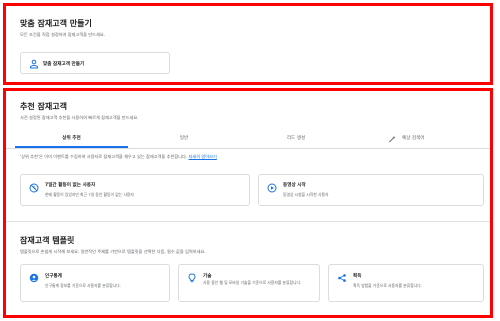 This screenshot has width=500, height=321. Describe the element at coordinates (83, 285) in the screenshot. I see `card-description: 인구통계 정보를 기준으로 사용자를 분류합니다.` at that location.